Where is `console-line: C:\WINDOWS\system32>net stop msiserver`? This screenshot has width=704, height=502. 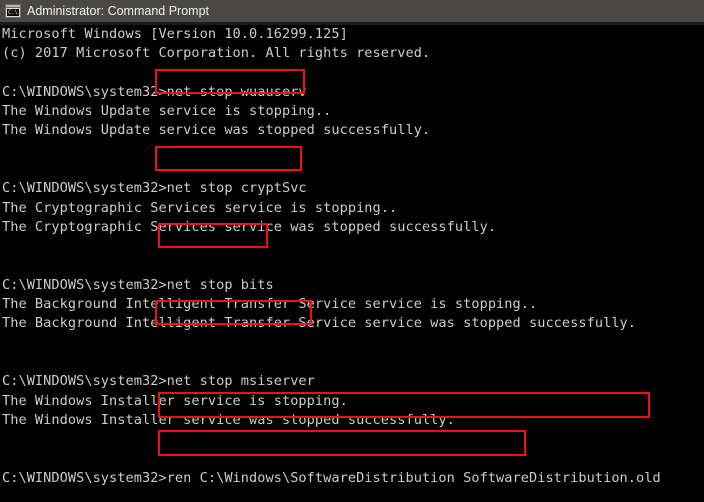 console-line: C:\WINDOWS\system32>net stop msiserver is located at coordinates (158, 381).